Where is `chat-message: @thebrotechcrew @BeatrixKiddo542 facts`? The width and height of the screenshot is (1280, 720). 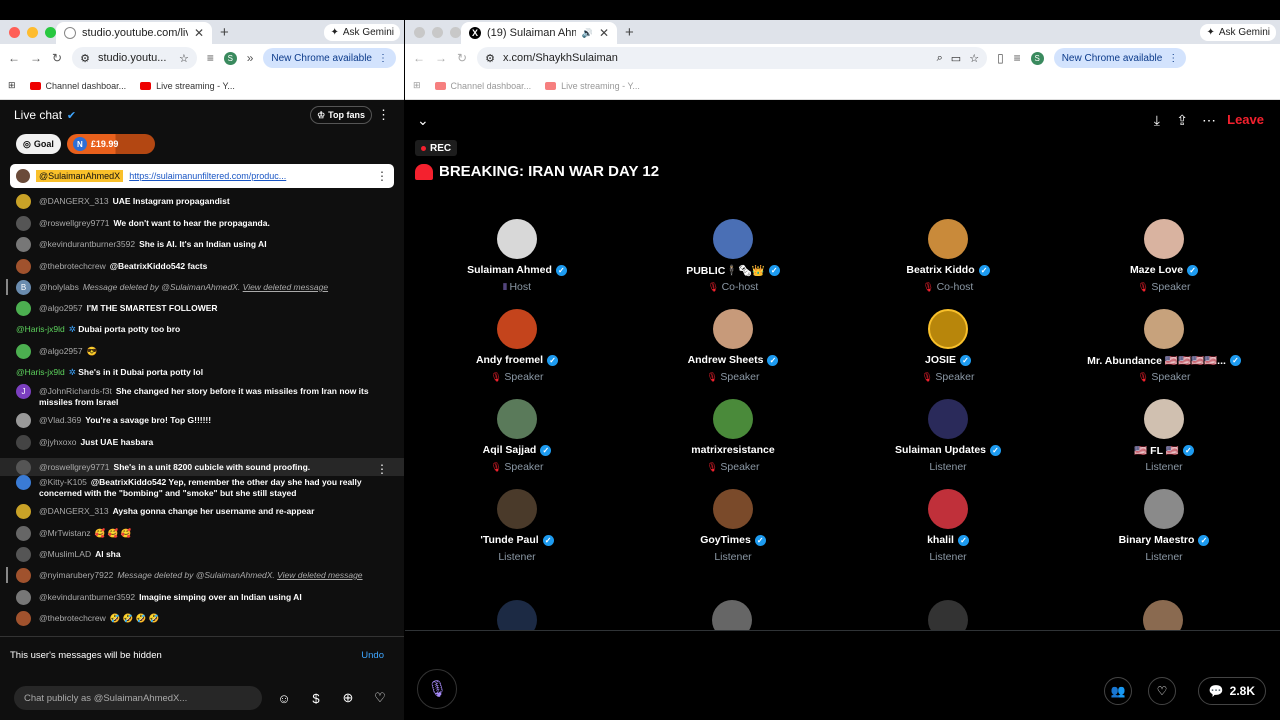 chat-message: @thebrotechcrew @BeatrixKiddo542 facts is located at coordinates (202, 266).